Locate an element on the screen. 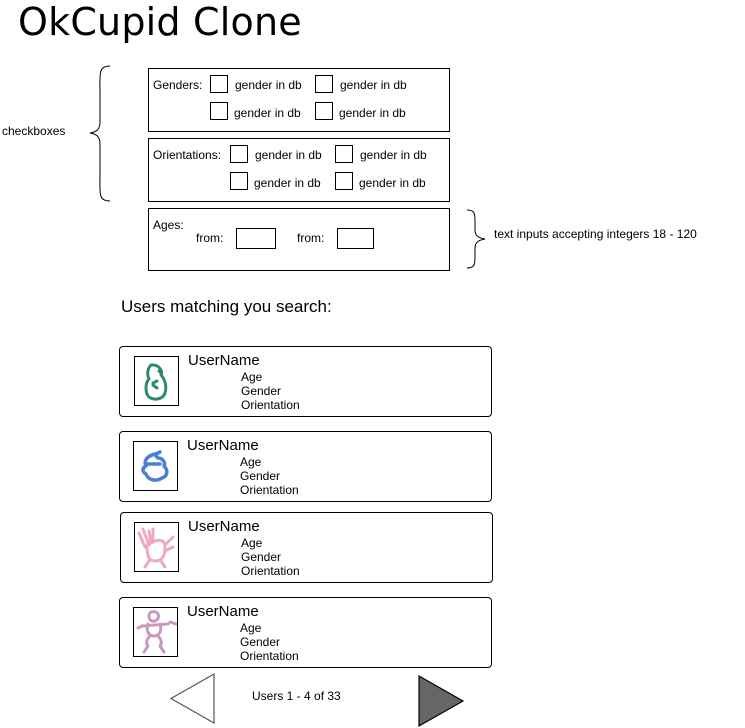 This screenshot has width=745, height=728. orientation-option-label-1: gender in db is located at coordinates (288, 155).